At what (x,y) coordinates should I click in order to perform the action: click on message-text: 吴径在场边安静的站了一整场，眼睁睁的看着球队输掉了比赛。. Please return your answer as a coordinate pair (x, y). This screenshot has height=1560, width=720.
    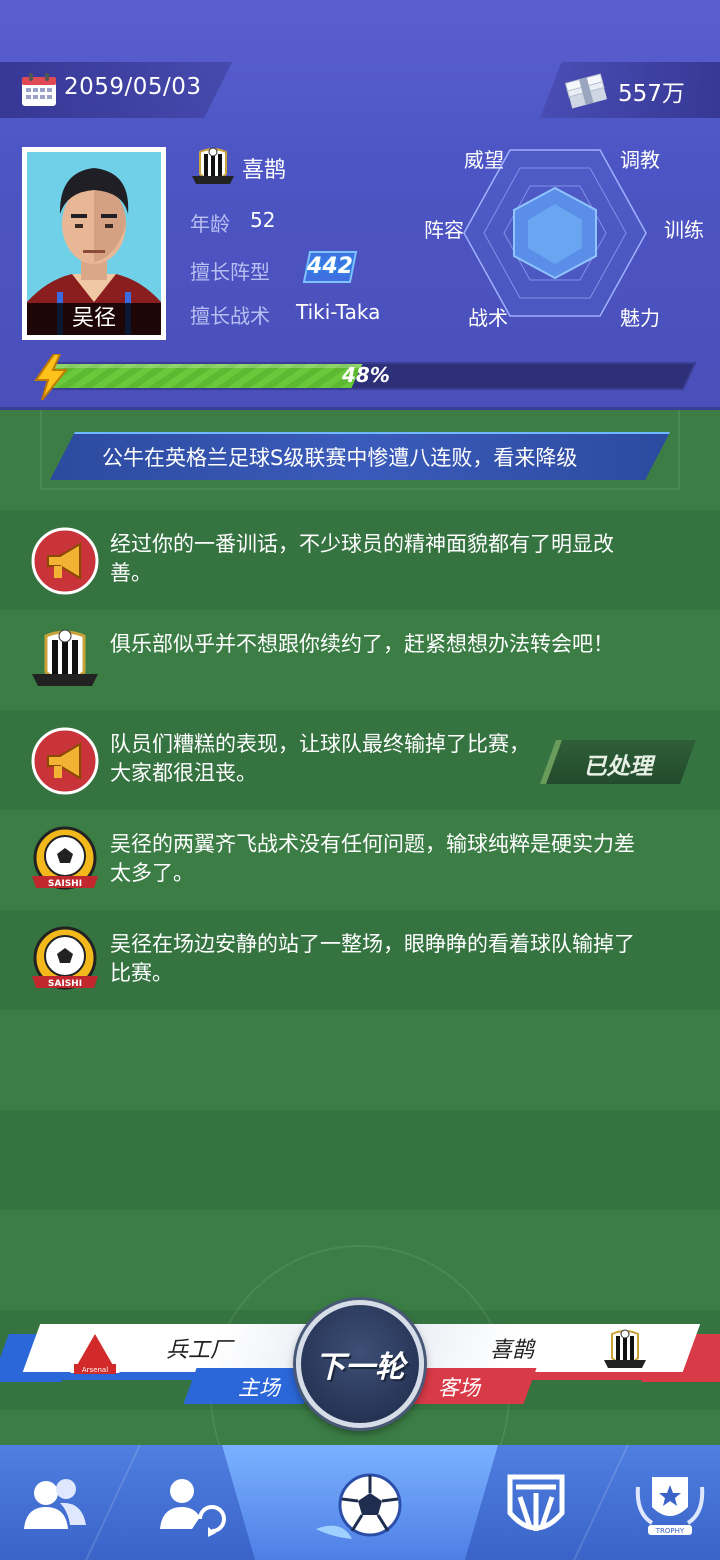
    Looking at the image, I should click on (372, 958).